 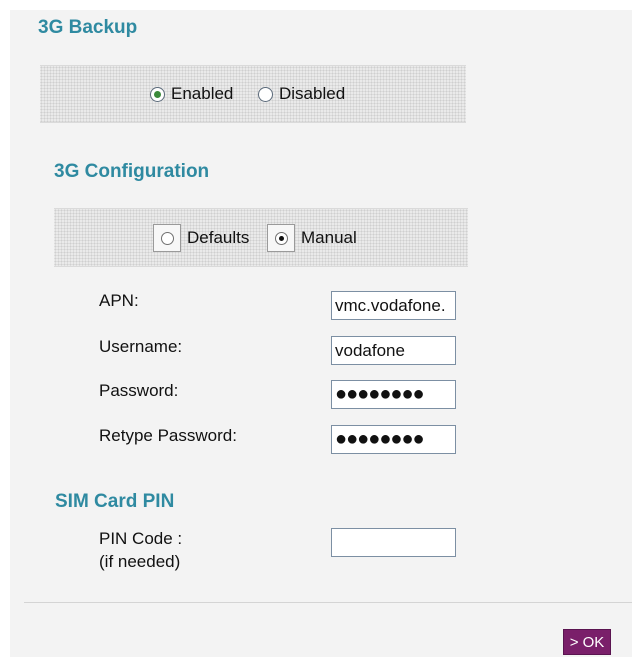 What do you see at coordinates (202, 93) in the screenshot?
I see `radio-enabled-label: Enabled` at bounding box center [202, 93].